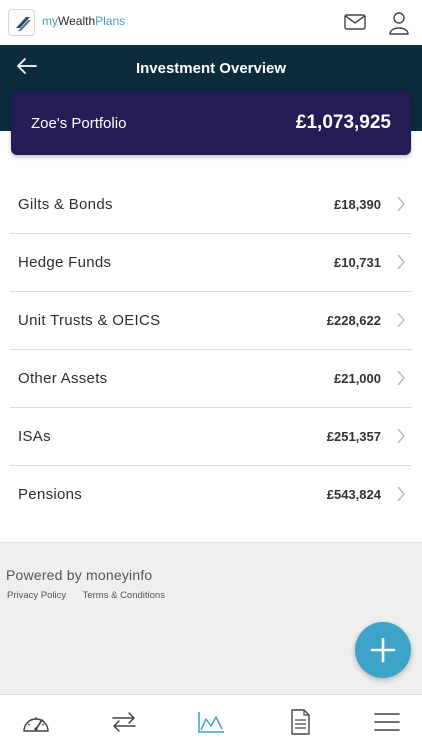 The image size is (422, 750). Describe the element at coordinates (63, 378) in the screenshot. I see `asset-label: Other Assets` at that location.